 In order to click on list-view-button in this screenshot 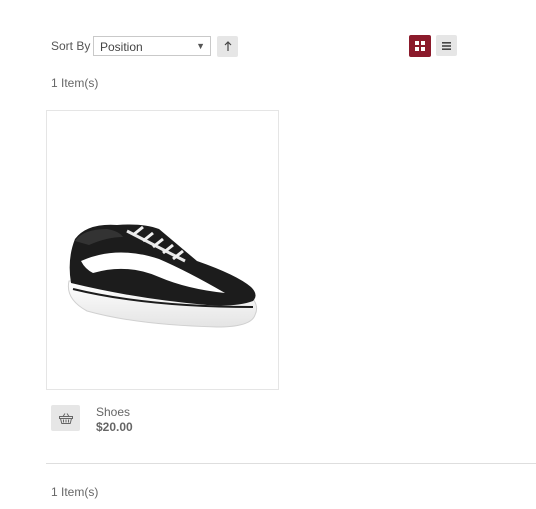, I will do `click(446, 45)`.